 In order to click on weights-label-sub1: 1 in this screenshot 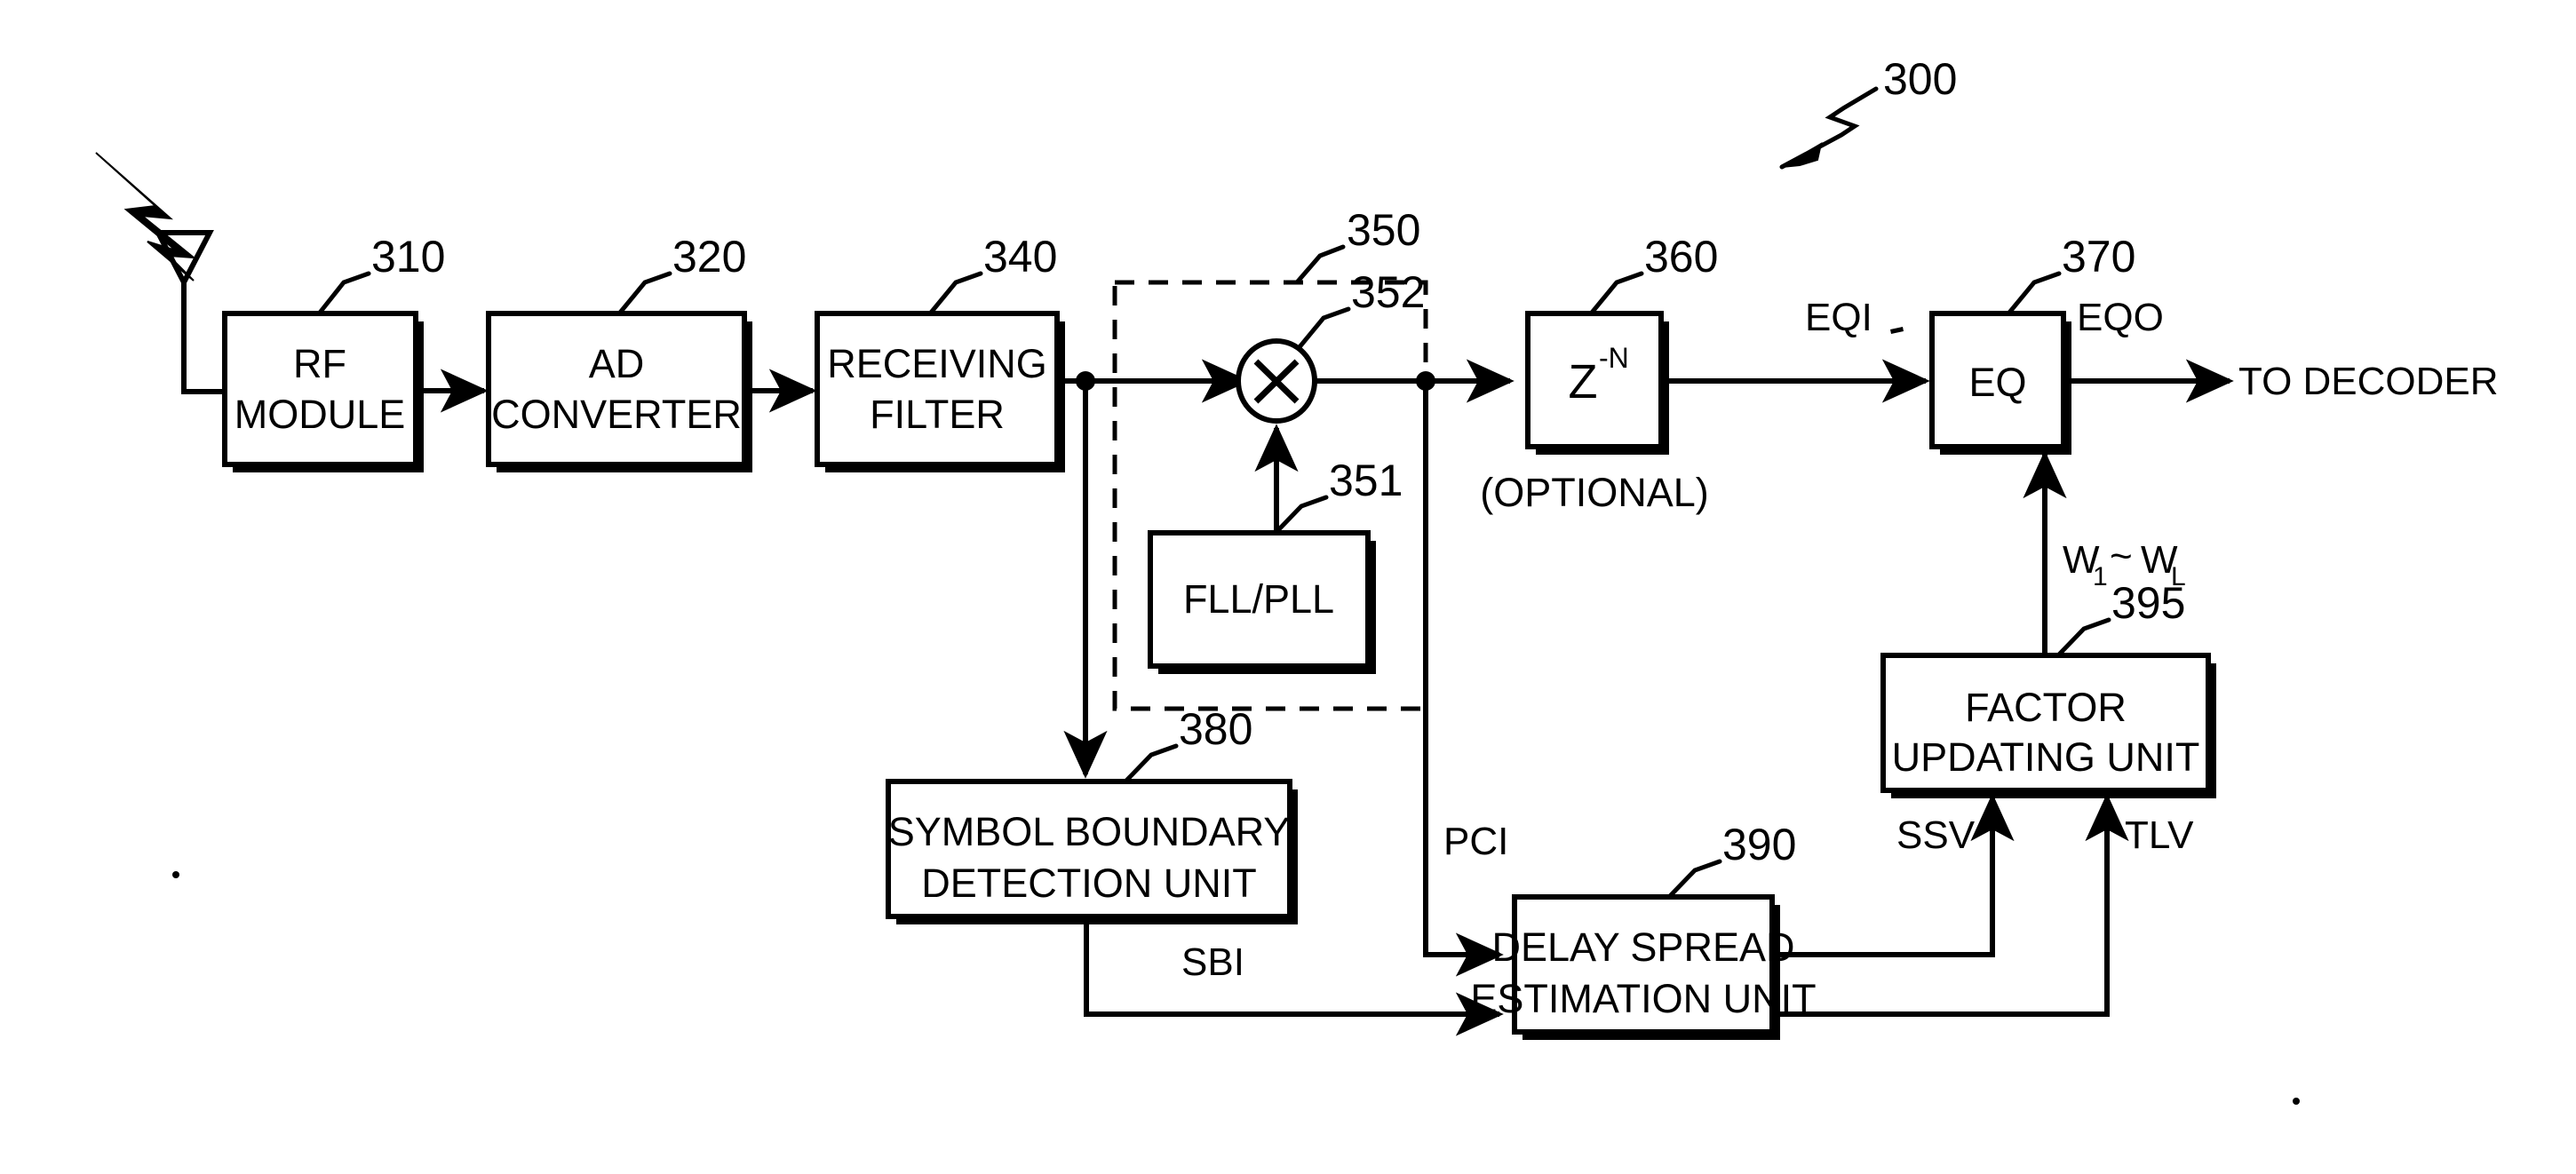, I will do `click(2100, 576)`.